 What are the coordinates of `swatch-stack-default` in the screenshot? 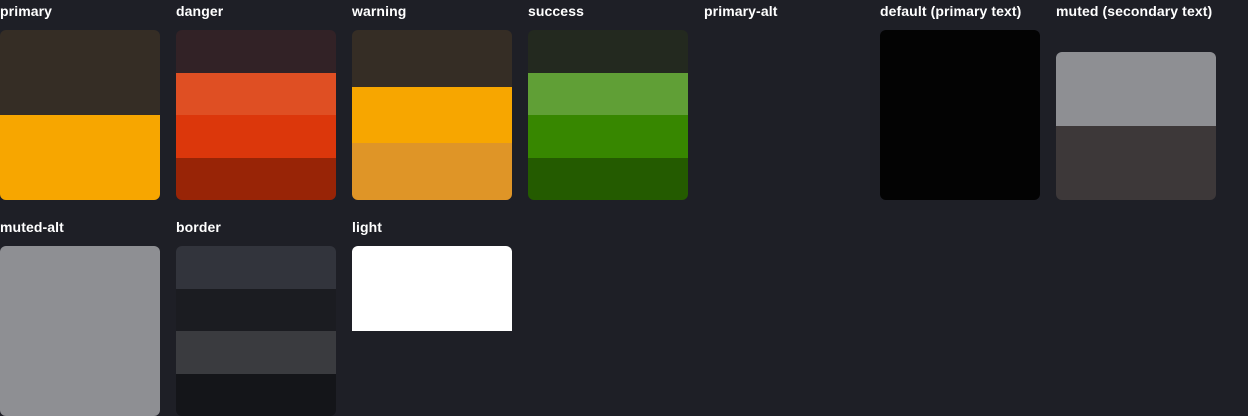 It's located at (960, 115).